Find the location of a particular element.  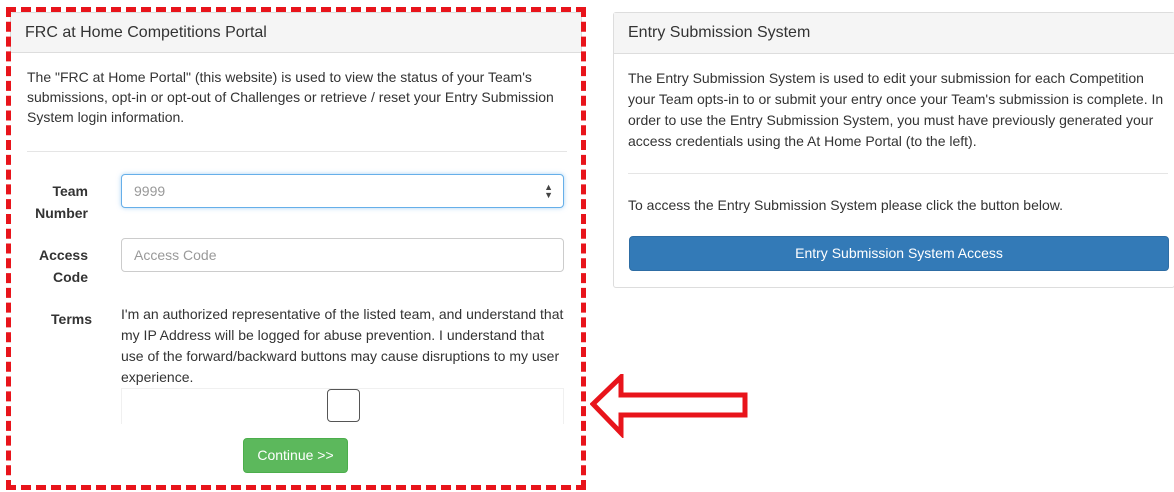

access-code-label: Access Code is located at coordinates (59, 266).